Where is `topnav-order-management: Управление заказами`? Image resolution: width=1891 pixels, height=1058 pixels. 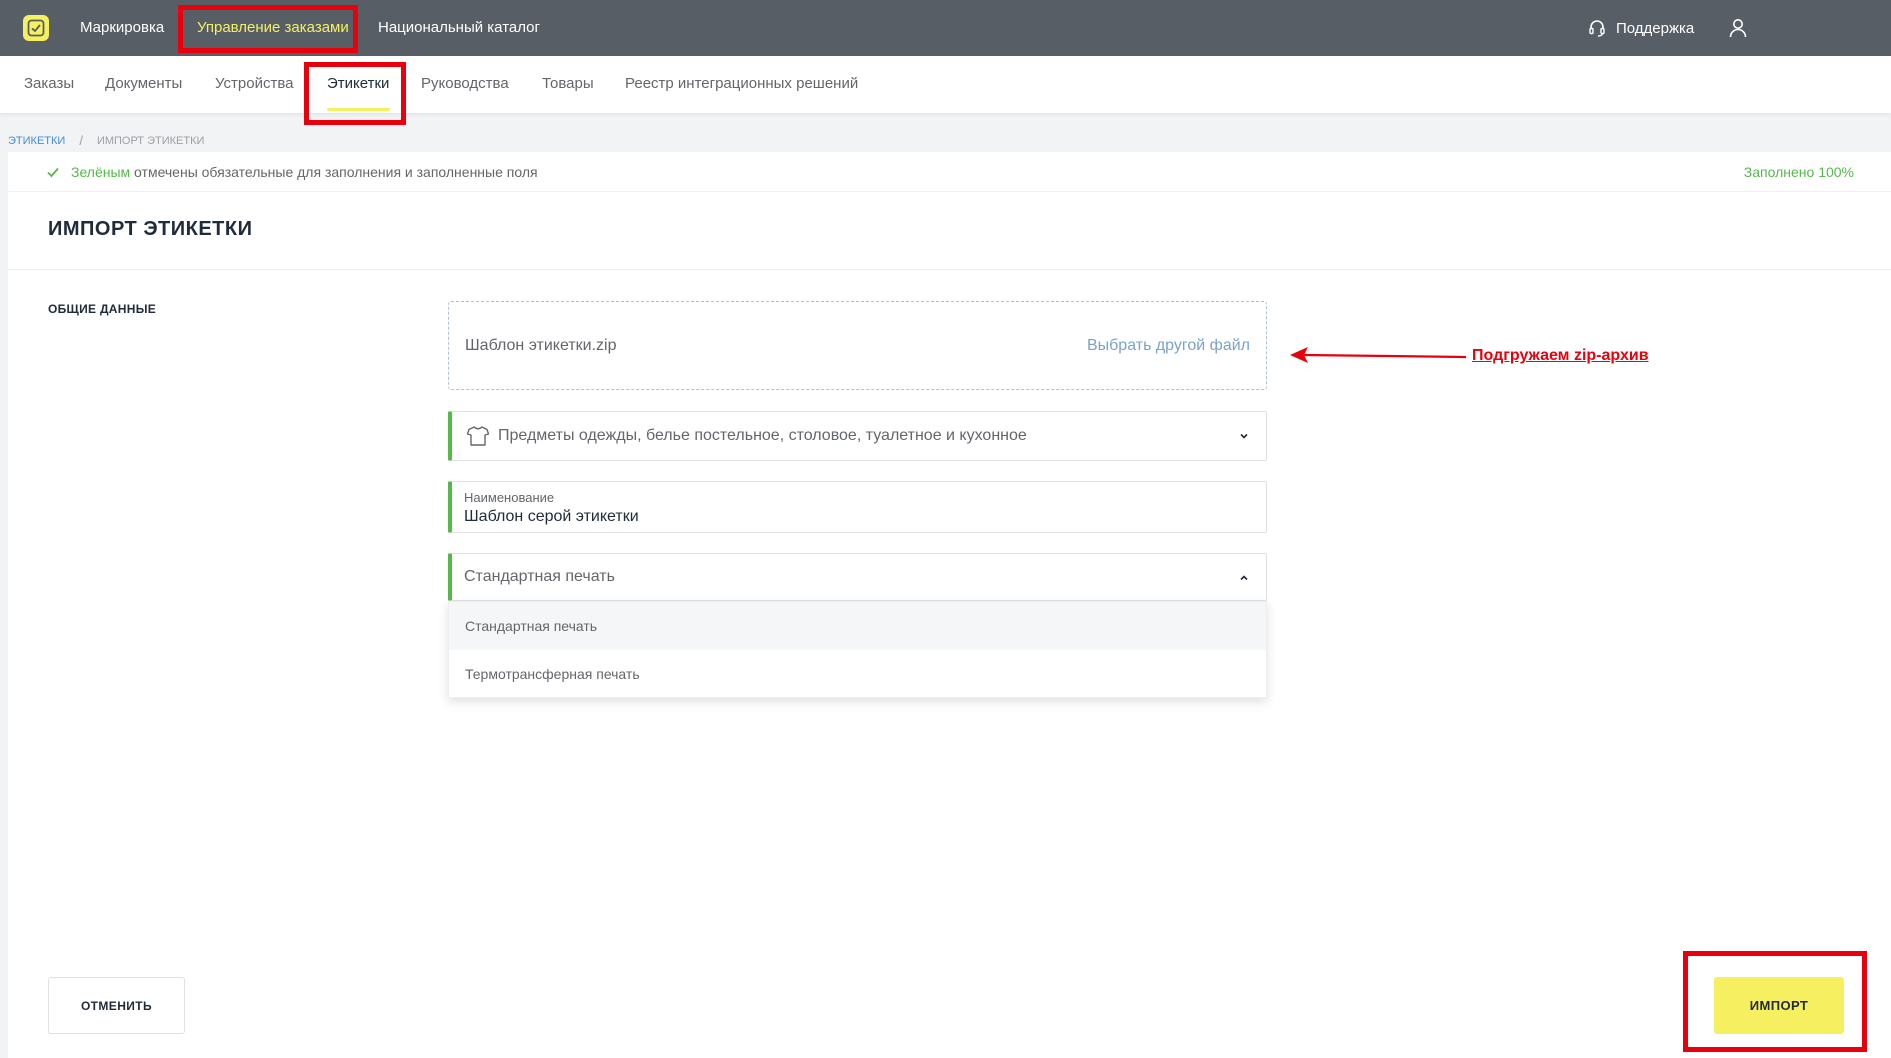 topnav-order-management: Управление заказами is located at coordinates (273, 28).